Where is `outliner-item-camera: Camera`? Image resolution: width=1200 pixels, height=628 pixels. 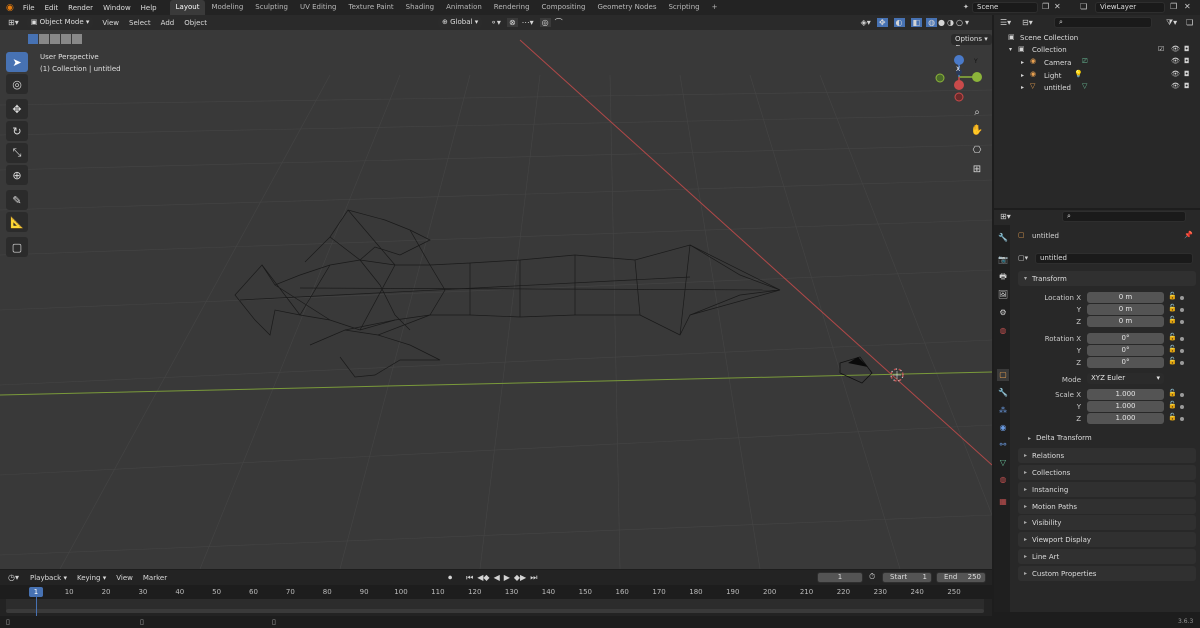 outliner-item-camera: Camera is located at coordinates (1057, 63).